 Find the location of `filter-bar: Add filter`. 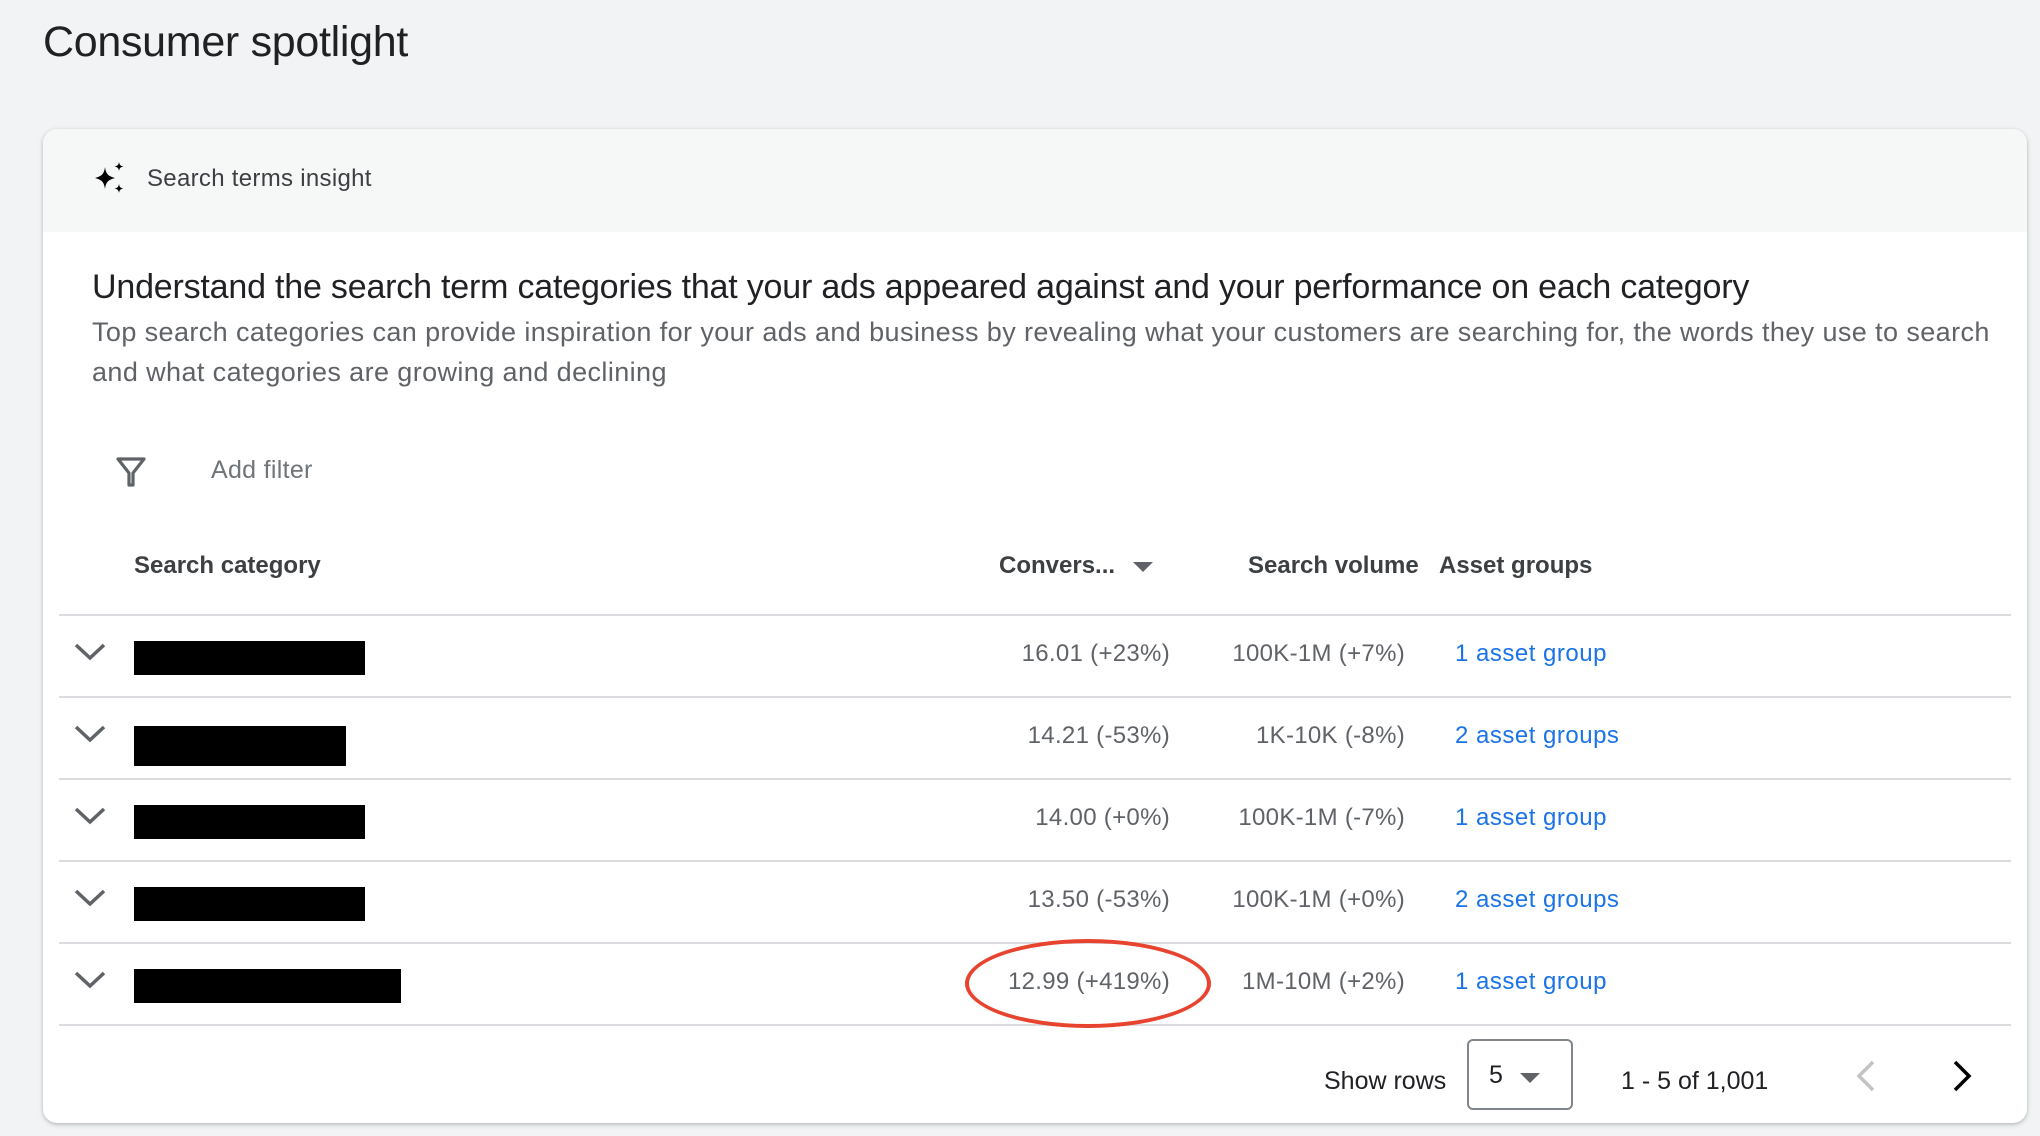

filter-bar: Add filter is located at coordinates (1035, 472).